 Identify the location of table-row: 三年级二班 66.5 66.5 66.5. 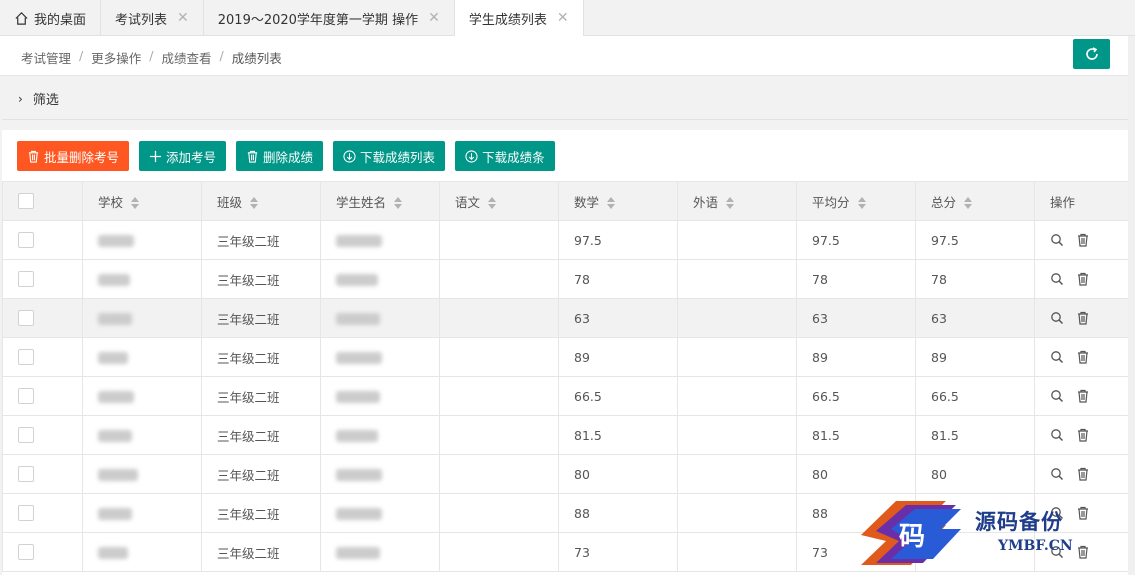
(566, 396).